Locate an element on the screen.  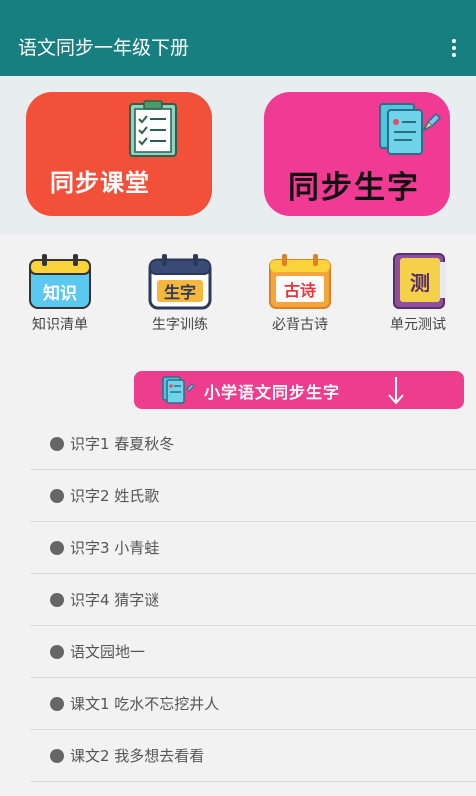
clipboard-icon is located at coordinates (153, 128).